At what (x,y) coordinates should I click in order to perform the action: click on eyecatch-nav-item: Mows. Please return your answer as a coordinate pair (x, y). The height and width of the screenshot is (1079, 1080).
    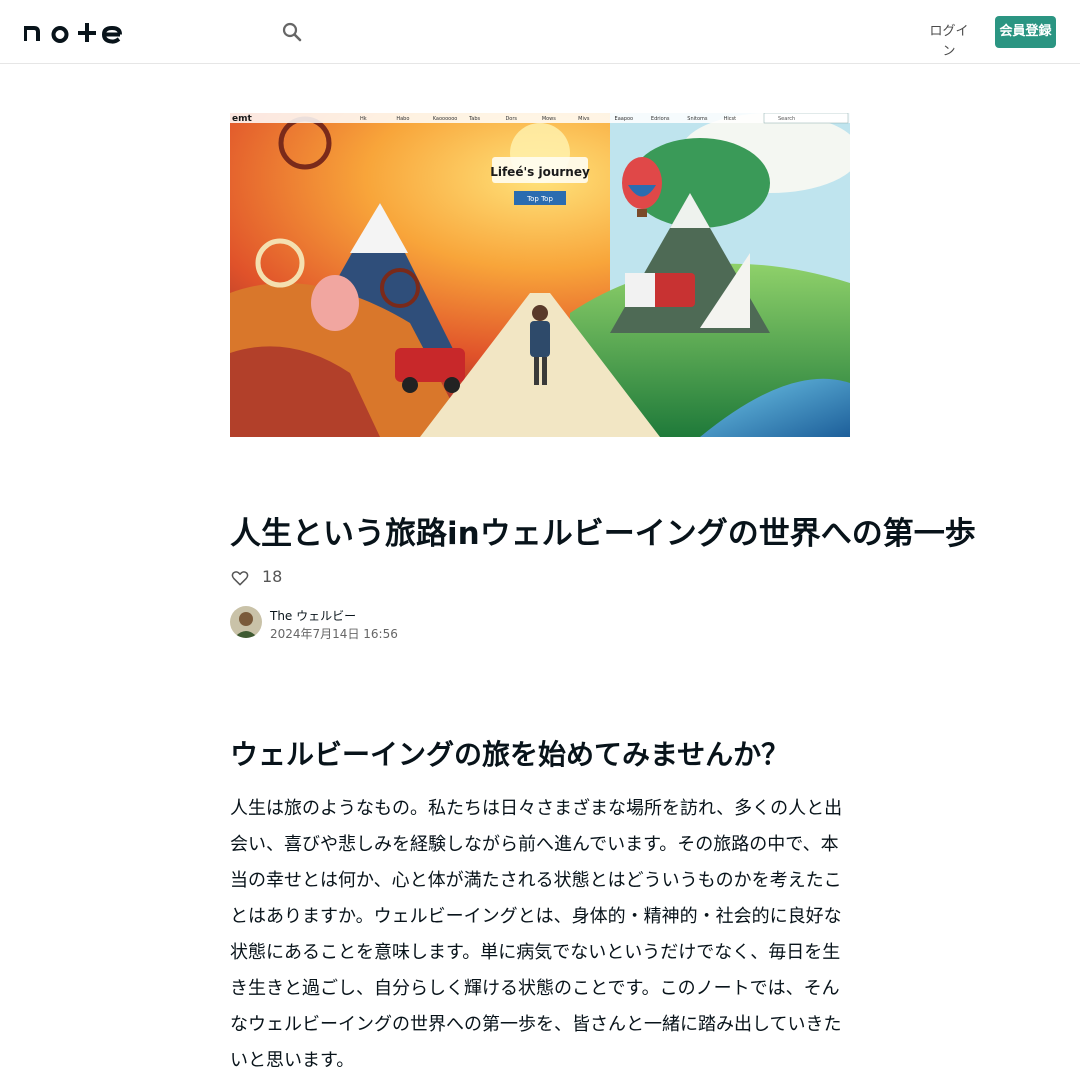
    Looking at the image, I should click on (549, 119).